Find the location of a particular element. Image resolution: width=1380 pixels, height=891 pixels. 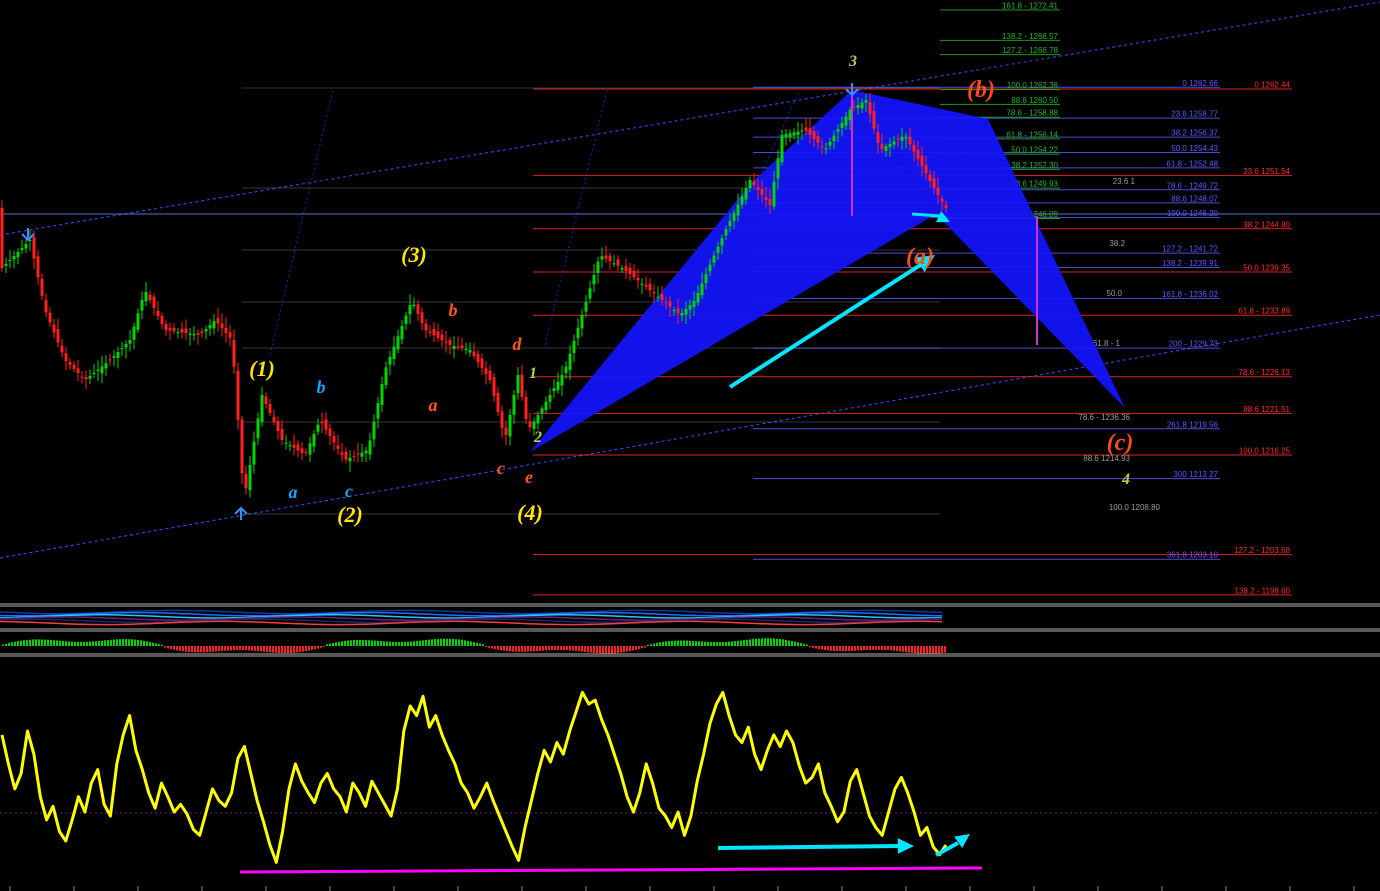

trend-dotted-line is located at coordinates (301, 222).